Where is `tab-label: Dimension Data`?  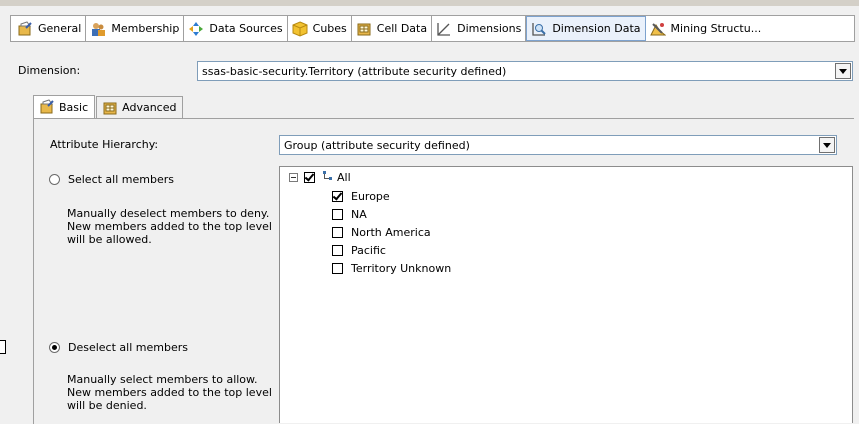
tab-label: Dimension Data is located at coordinates (596, 28).